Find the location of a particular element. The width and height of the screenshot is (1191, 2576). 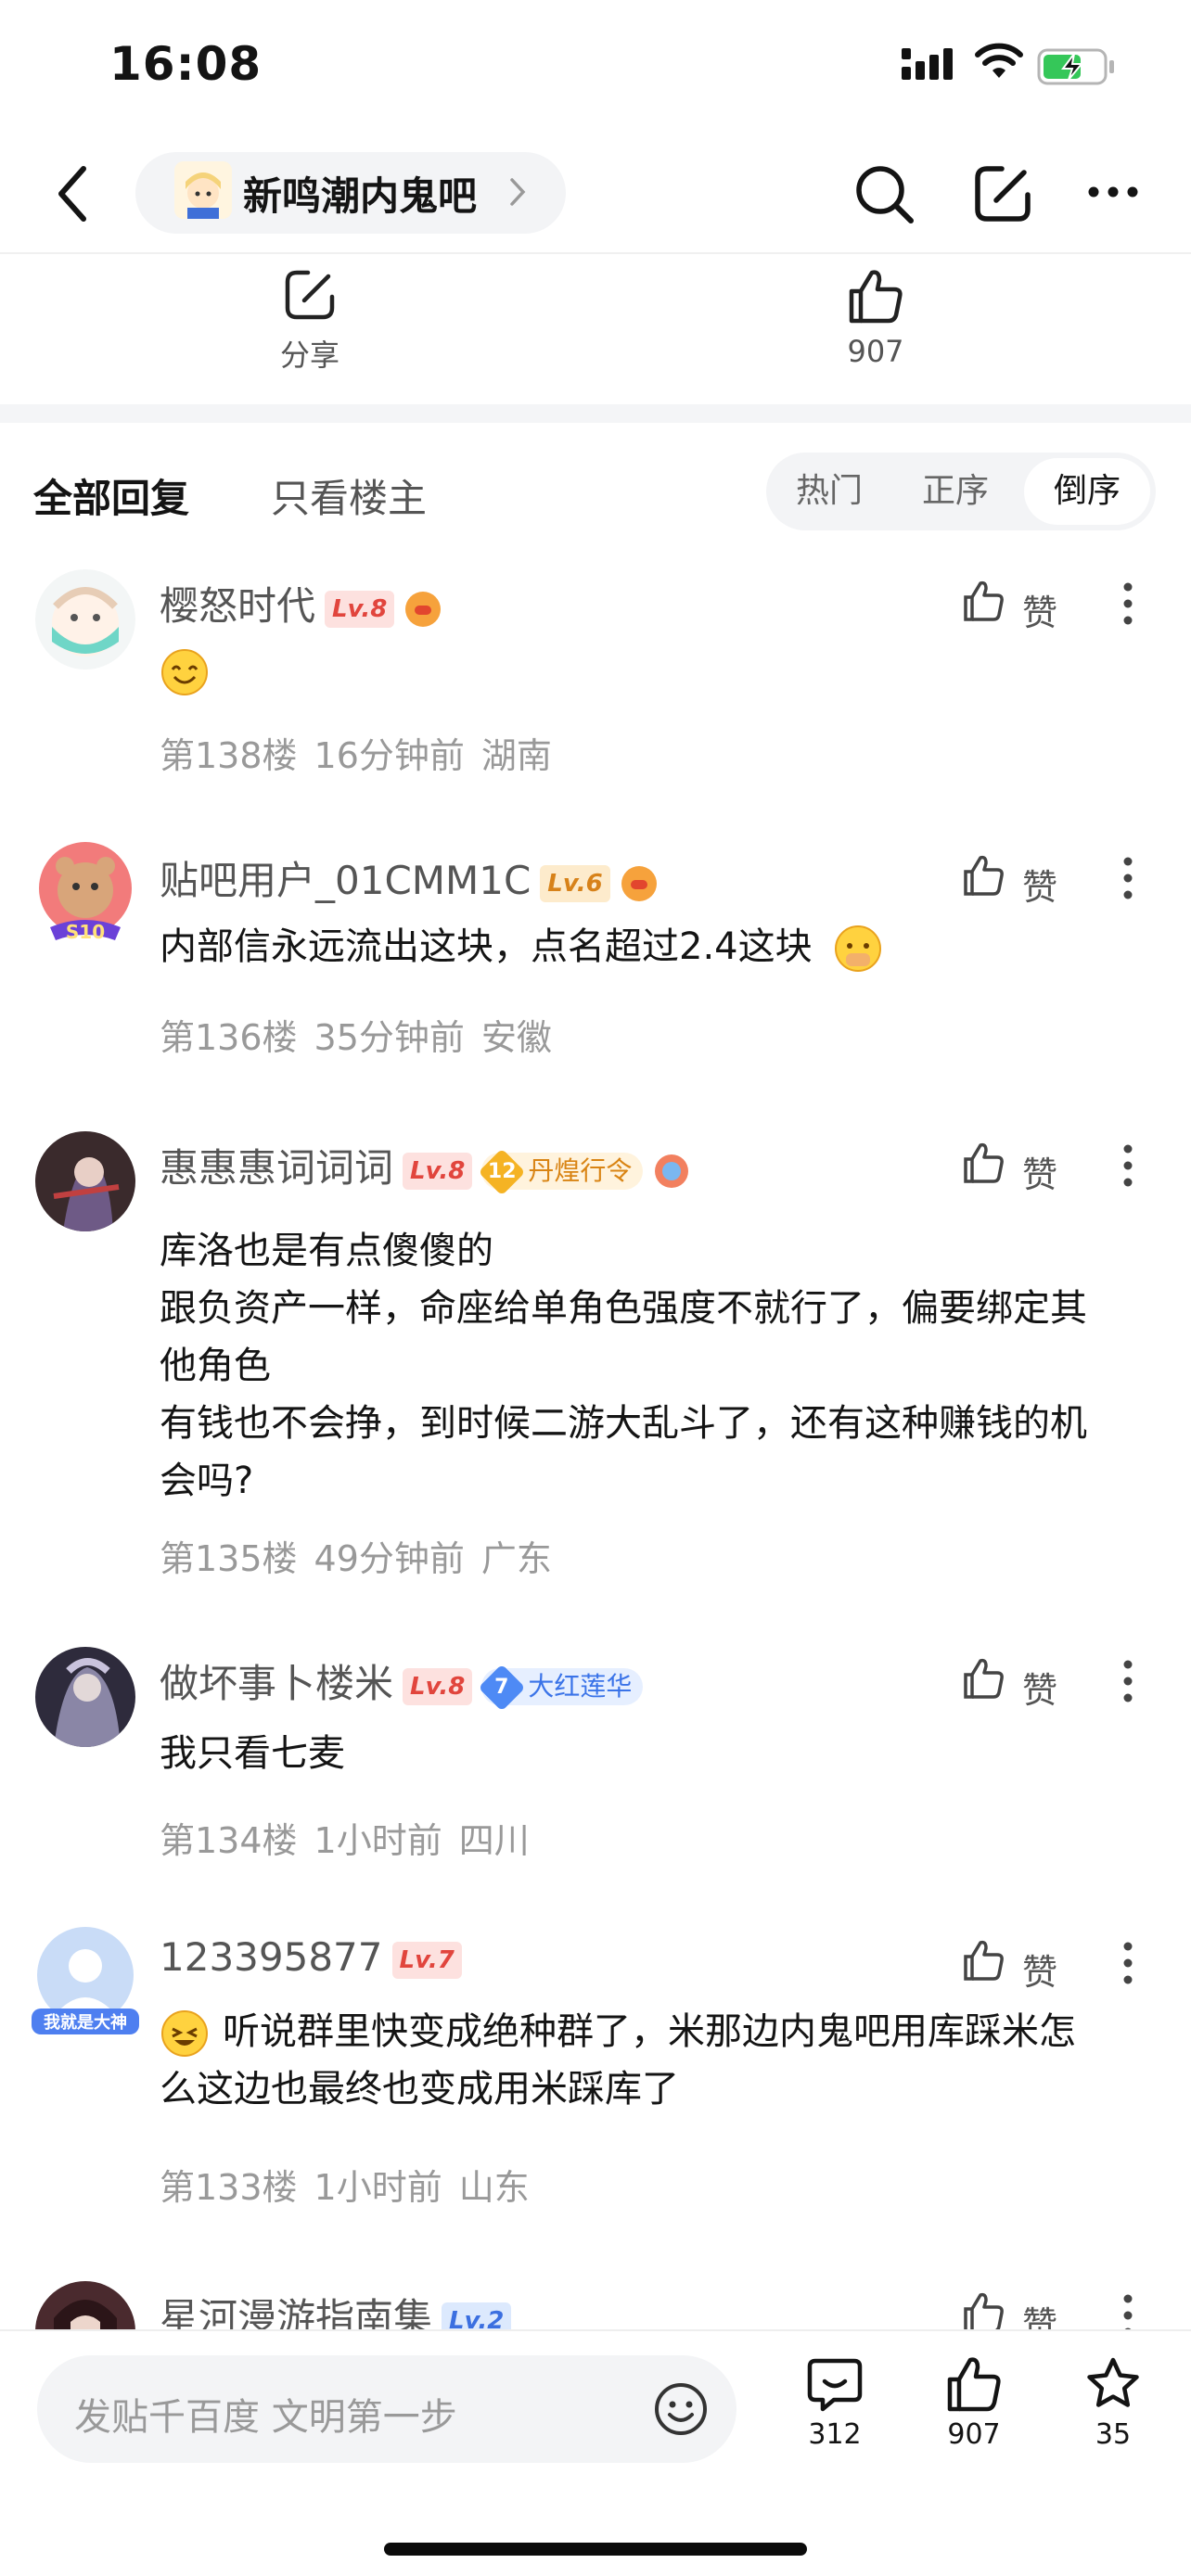

more-icon is located at coordinates (1113, 191).